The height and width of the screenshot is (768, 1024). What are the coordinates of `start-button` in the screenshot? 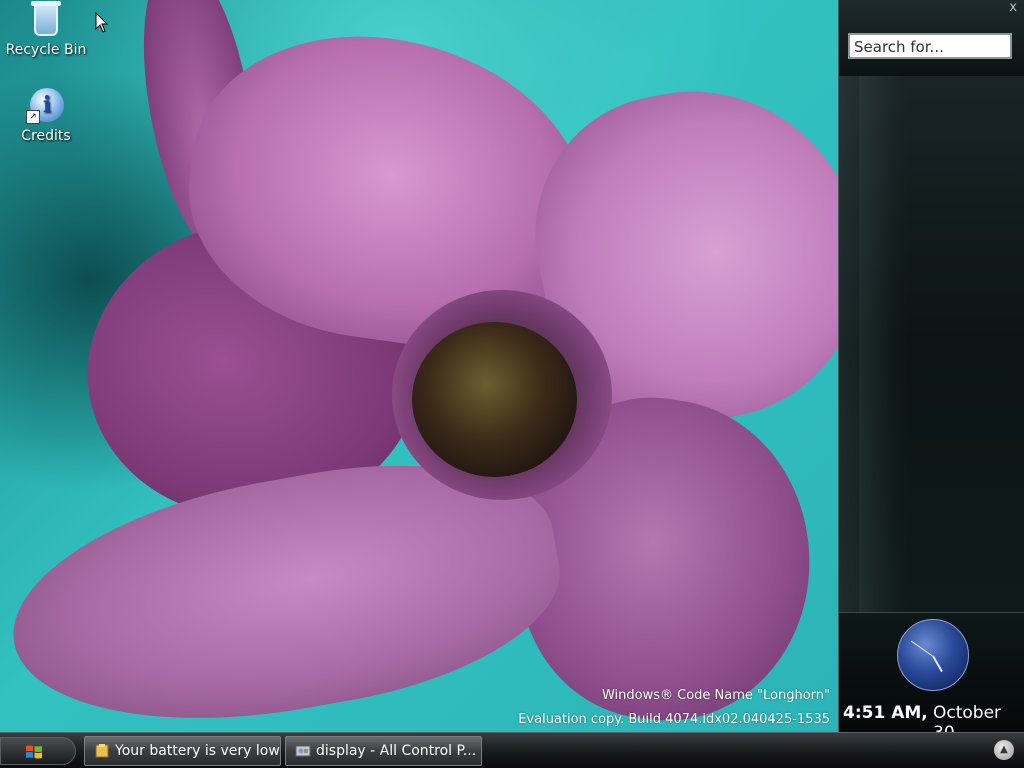 It's located at (38, 751).